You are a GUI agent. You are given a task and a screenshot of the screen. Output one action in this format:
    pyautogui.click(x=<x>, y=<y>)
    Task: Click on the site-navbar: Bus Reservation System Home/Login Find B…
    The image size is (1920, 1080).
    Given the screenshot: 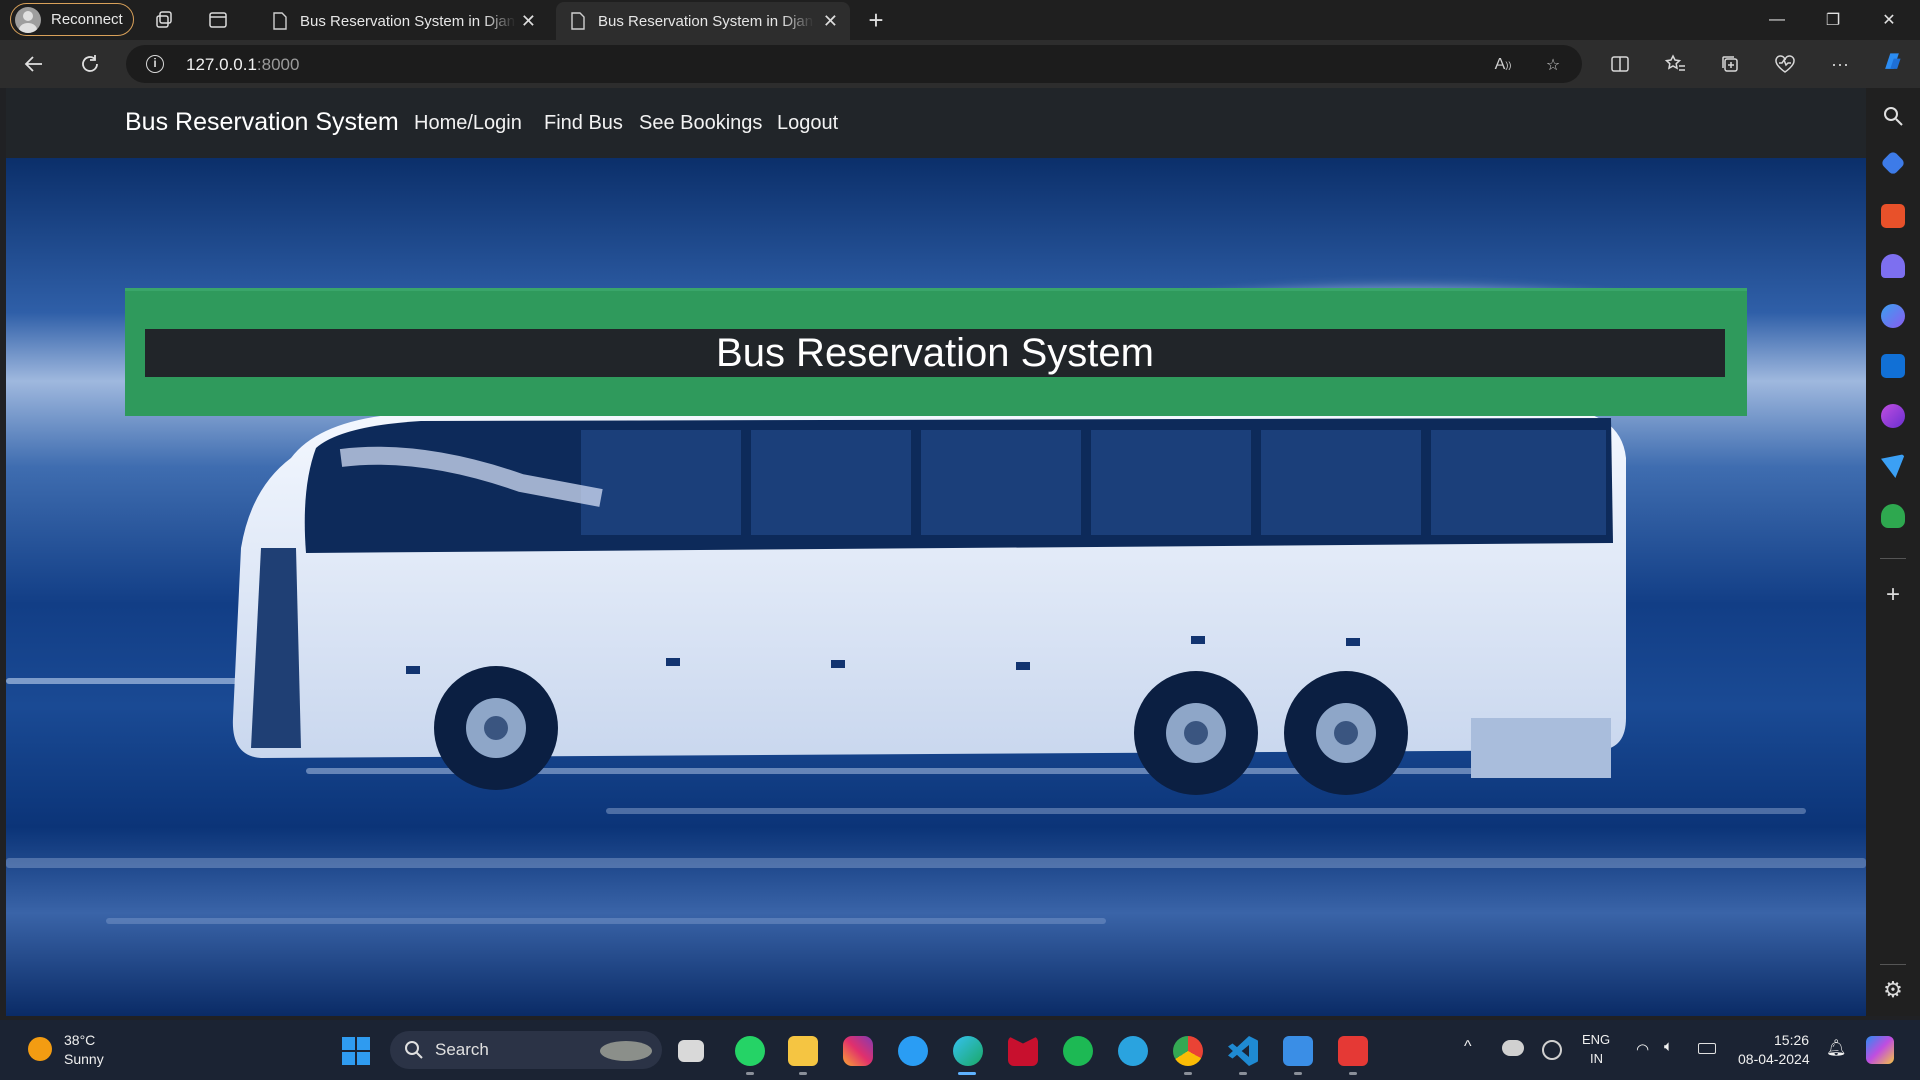 What is the action you would take?
    pyautogui.click(x=936, y=123)
    